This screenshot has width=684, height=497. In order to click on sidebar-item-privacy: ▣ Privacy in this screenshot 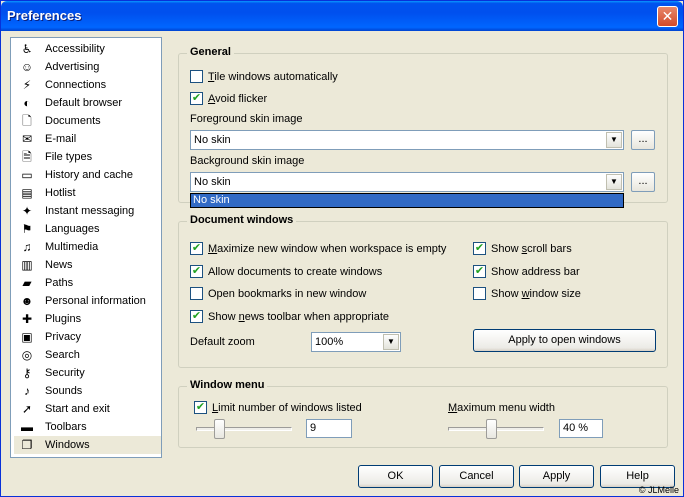, I will do `click(87, 337)`.